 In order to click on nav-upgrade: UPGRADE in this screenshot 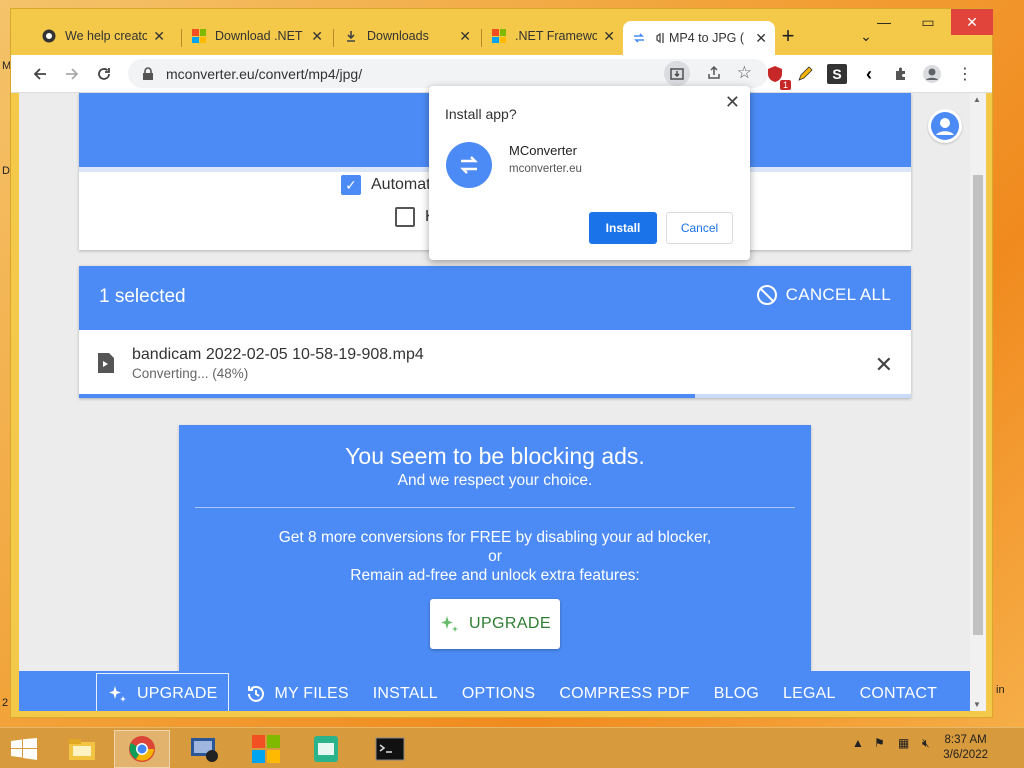, I will do `click(162, 692)`.